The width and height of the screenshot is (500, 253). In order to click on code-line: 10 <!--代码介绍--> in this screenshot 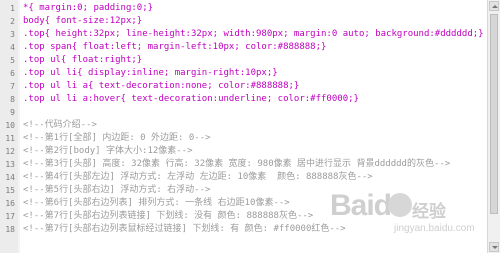, I will do `click(244, 125)`.